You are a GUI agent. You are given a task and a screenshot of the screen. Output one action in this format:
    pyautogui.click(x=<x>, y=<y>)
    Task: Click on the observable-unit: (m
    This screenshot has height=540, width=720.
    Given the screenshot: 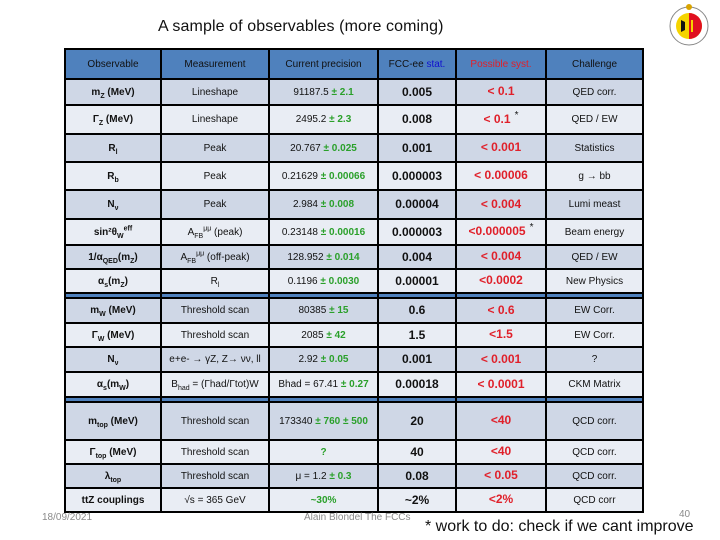 What is the action you would take?
    pyautogui.click(x=114, y=281)
    